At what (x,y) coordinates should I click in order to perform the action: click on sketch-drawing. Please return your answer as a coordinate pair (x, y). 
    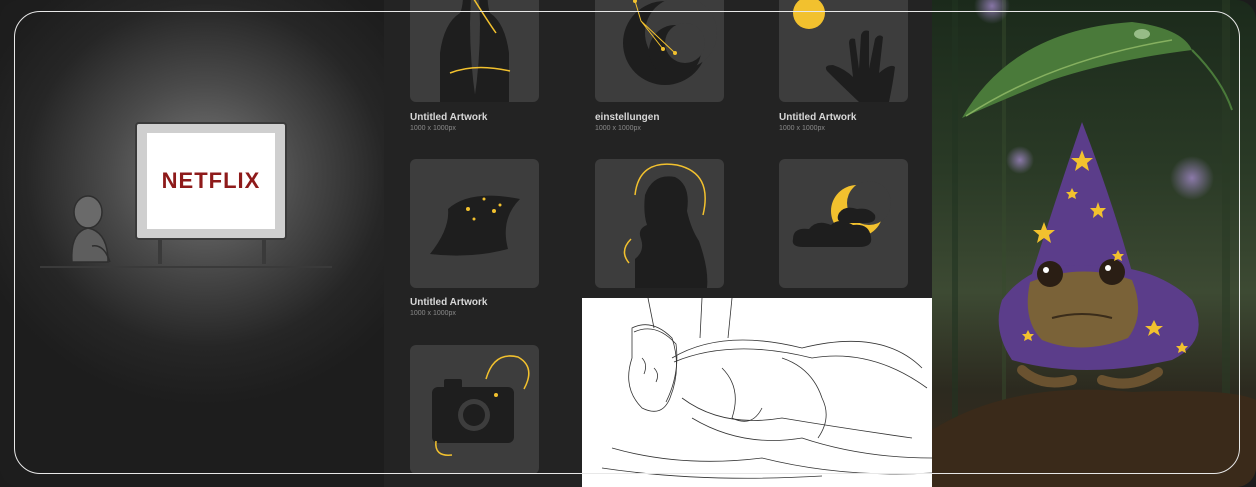
    Looking at the image, I should click on (757, 392).